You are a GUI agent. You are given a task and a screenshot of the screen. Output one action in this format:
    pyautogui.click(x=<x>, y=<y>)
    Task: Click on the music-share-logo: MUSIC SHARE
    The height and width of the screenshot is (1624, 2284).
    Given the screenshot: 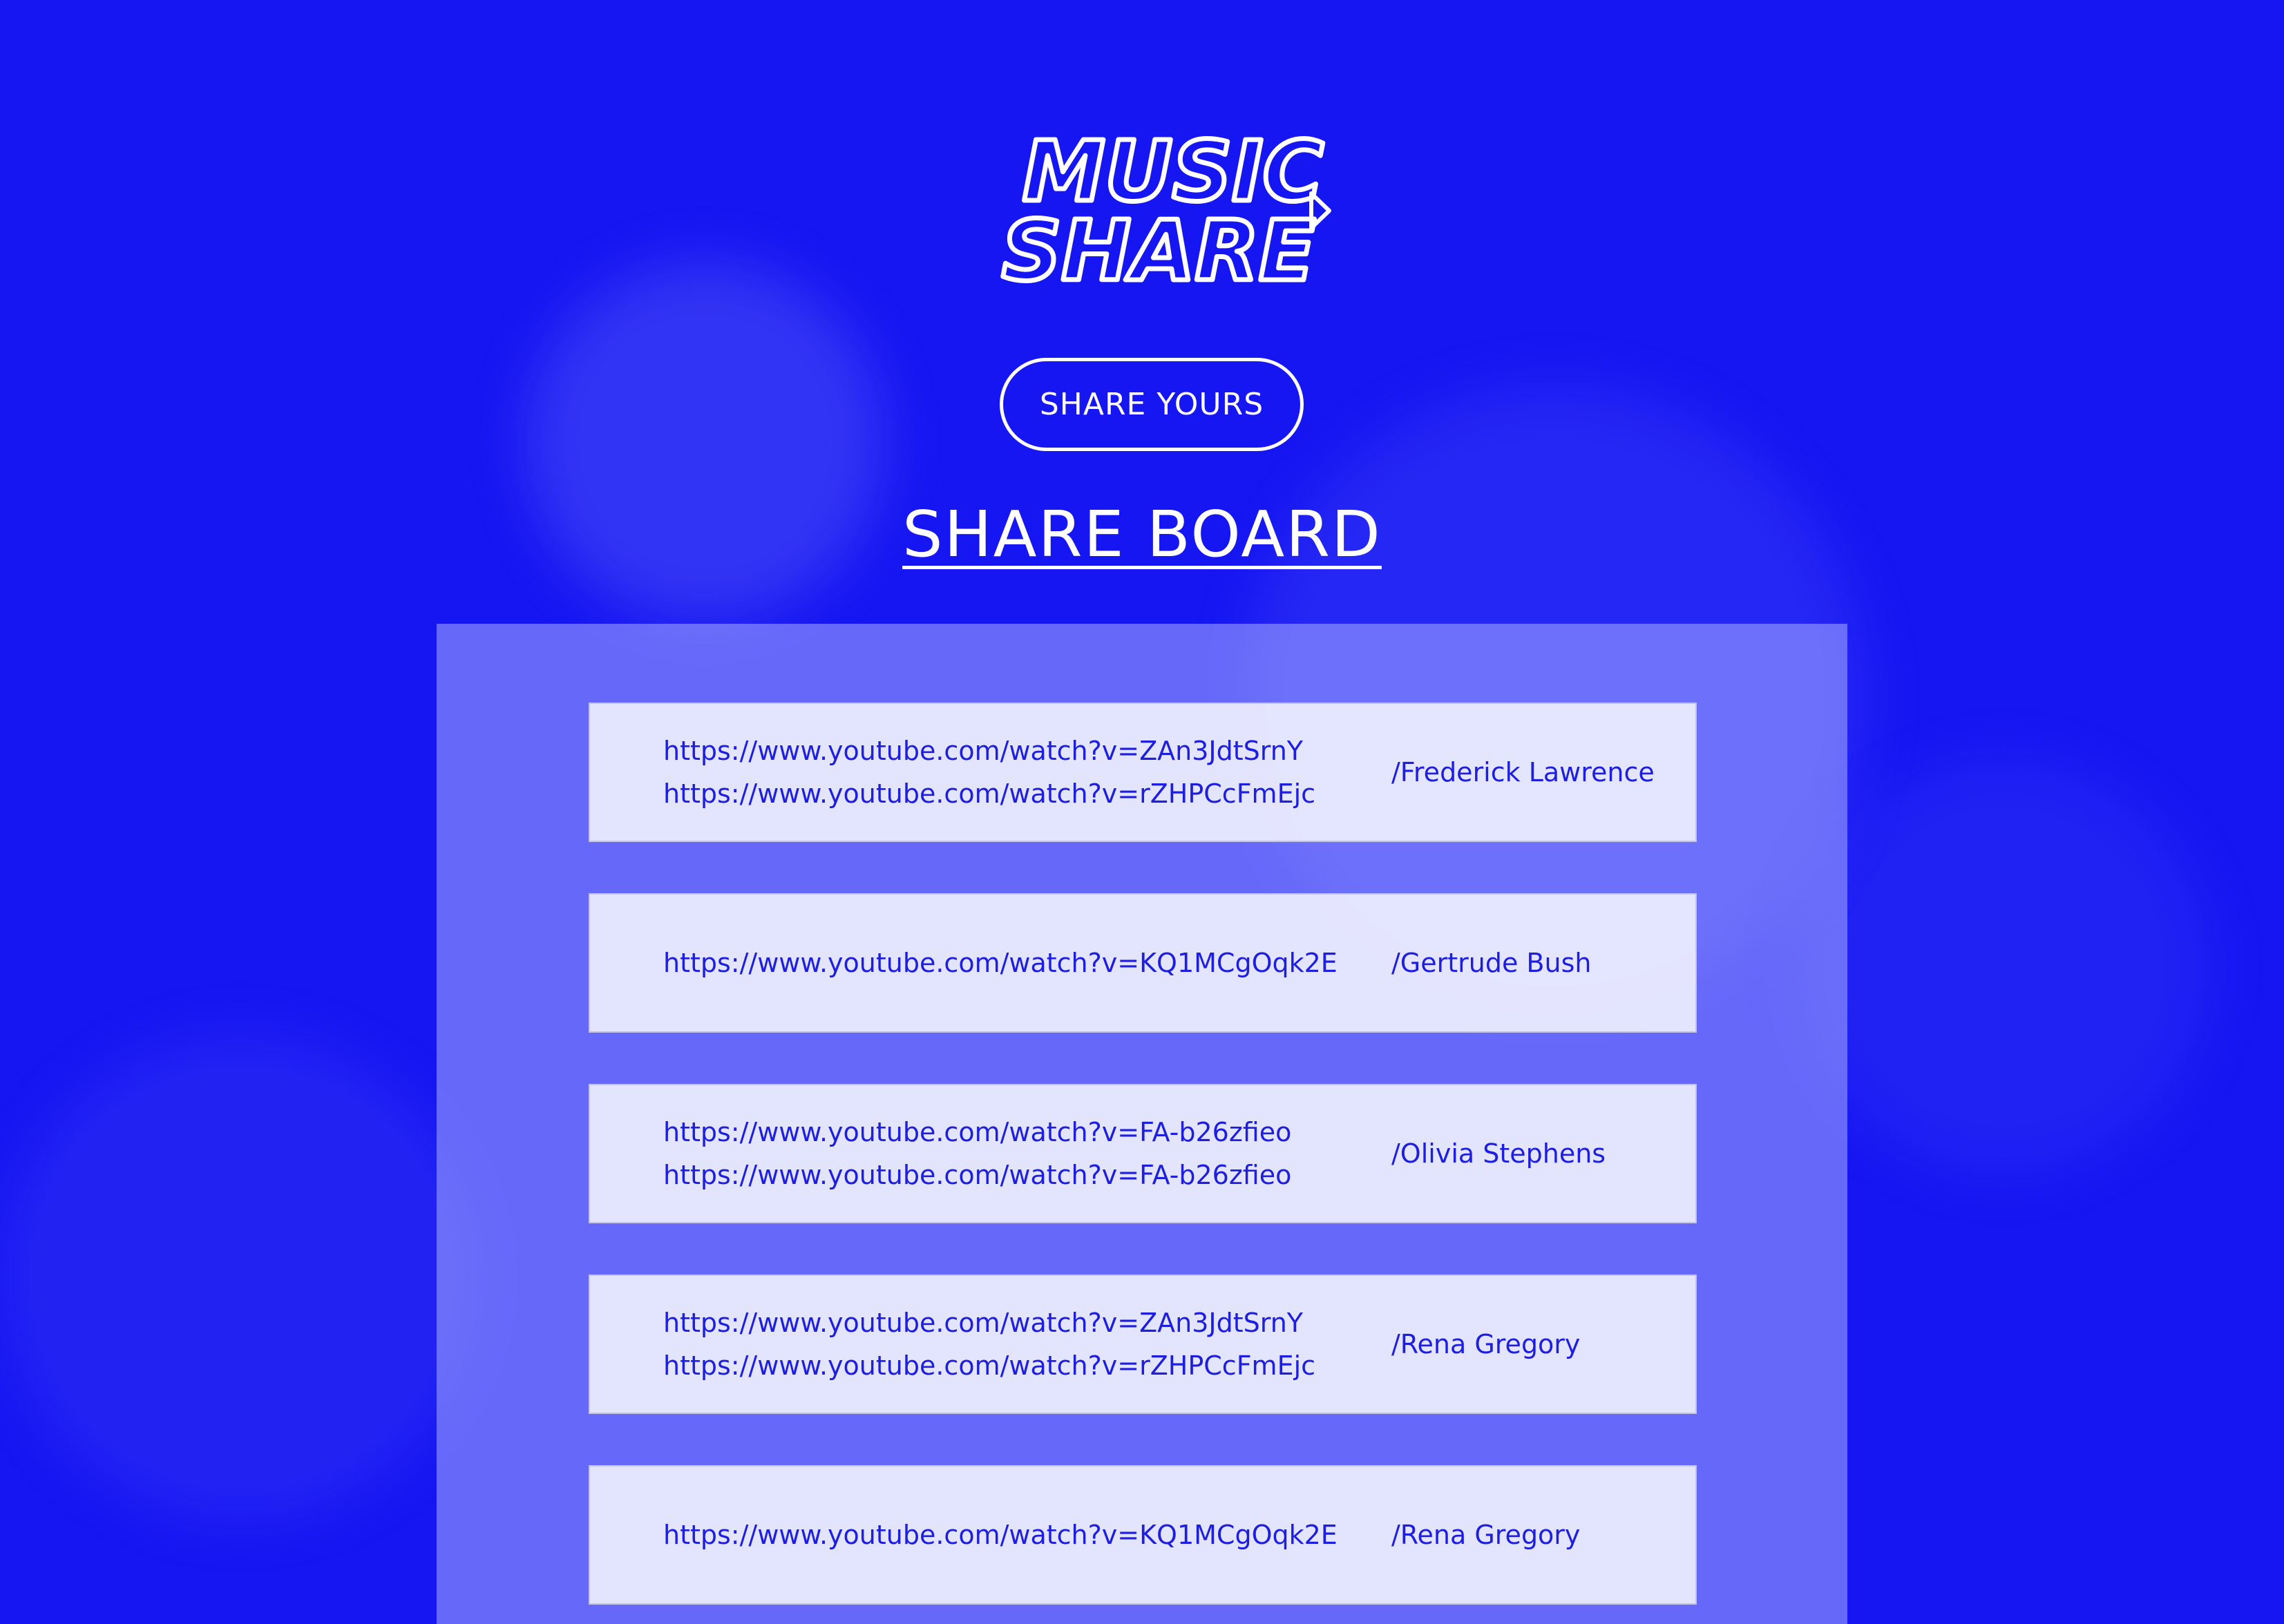 What is the action you would take?
    pyautogui.click(x=1174, y=210)
    